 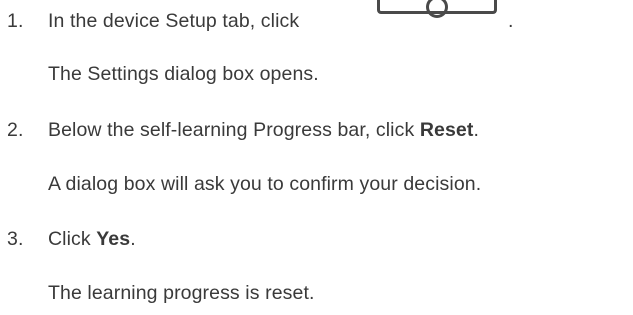 What do you see at coordinates (15, 239) in the screenshot?
I see `step-3-number: 3.` at bounding box center [15, 239].